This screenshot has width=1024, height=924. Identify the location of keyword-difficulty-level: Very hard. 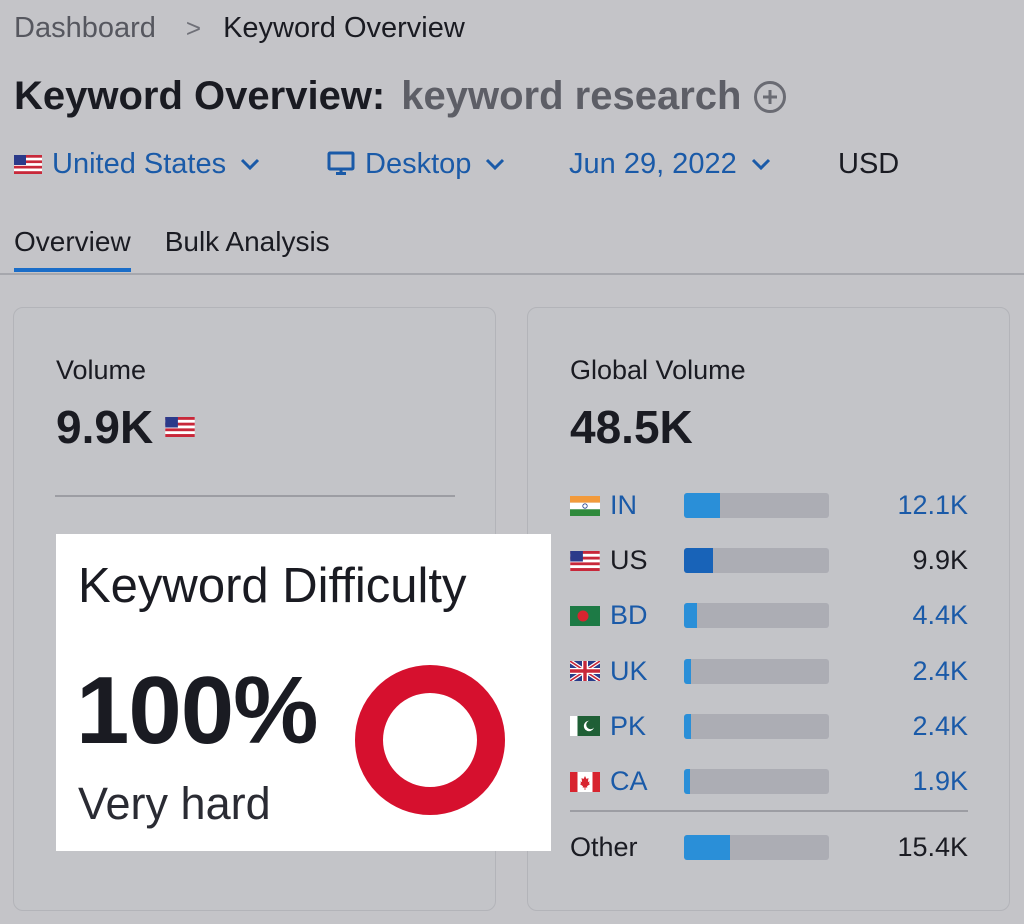
(174, 803).